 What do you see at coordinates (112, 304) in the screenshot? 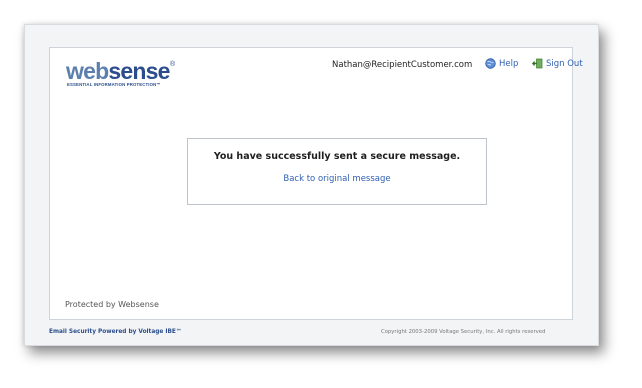
I see `protected-by-text: Protected by Websense` at bounding box center [112, 304].